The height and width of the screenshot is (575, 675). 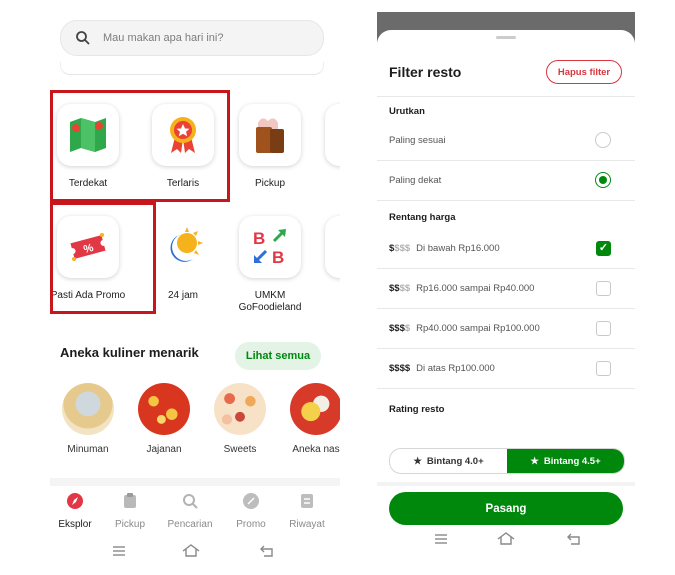 I want to click on price-option-4: $$$$ Di atas Rp100.000, so click(x=506, y=368).